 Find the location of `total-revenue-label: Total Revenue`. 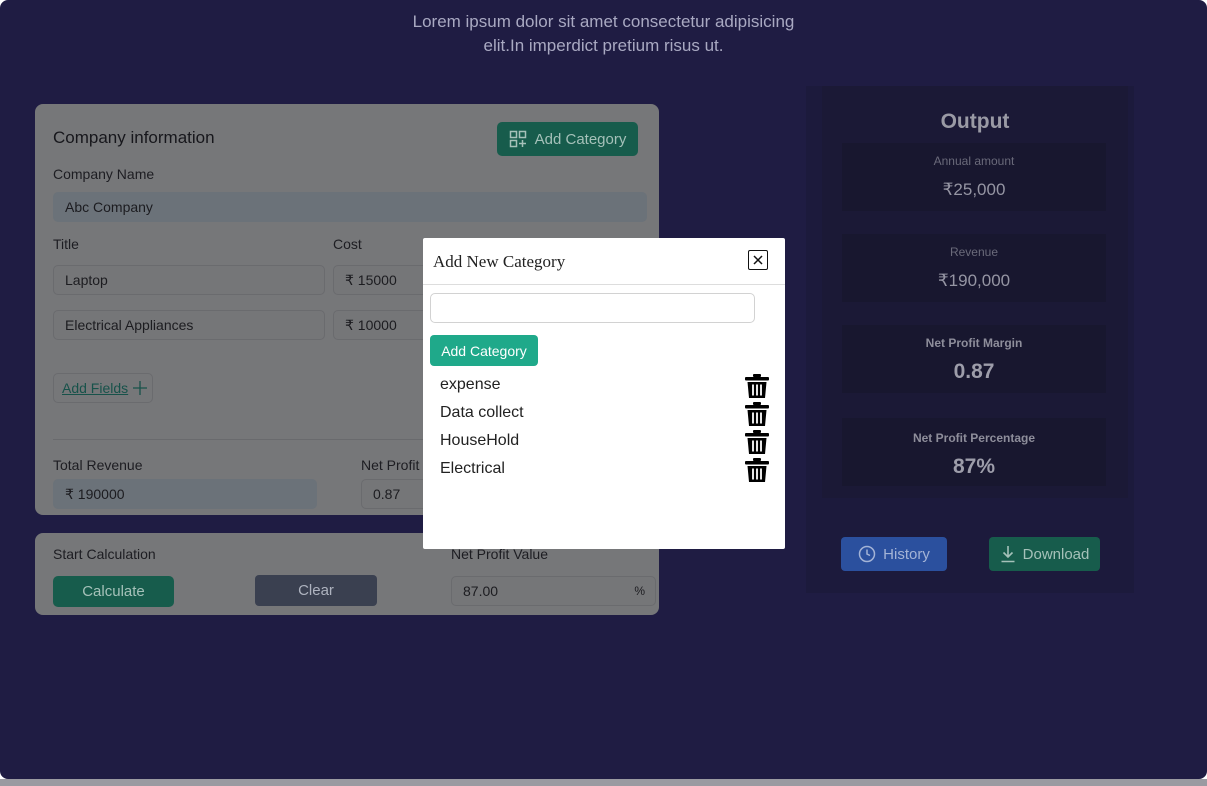

total-revenue-label: Total Revenue is located at coordinates (98, 465).